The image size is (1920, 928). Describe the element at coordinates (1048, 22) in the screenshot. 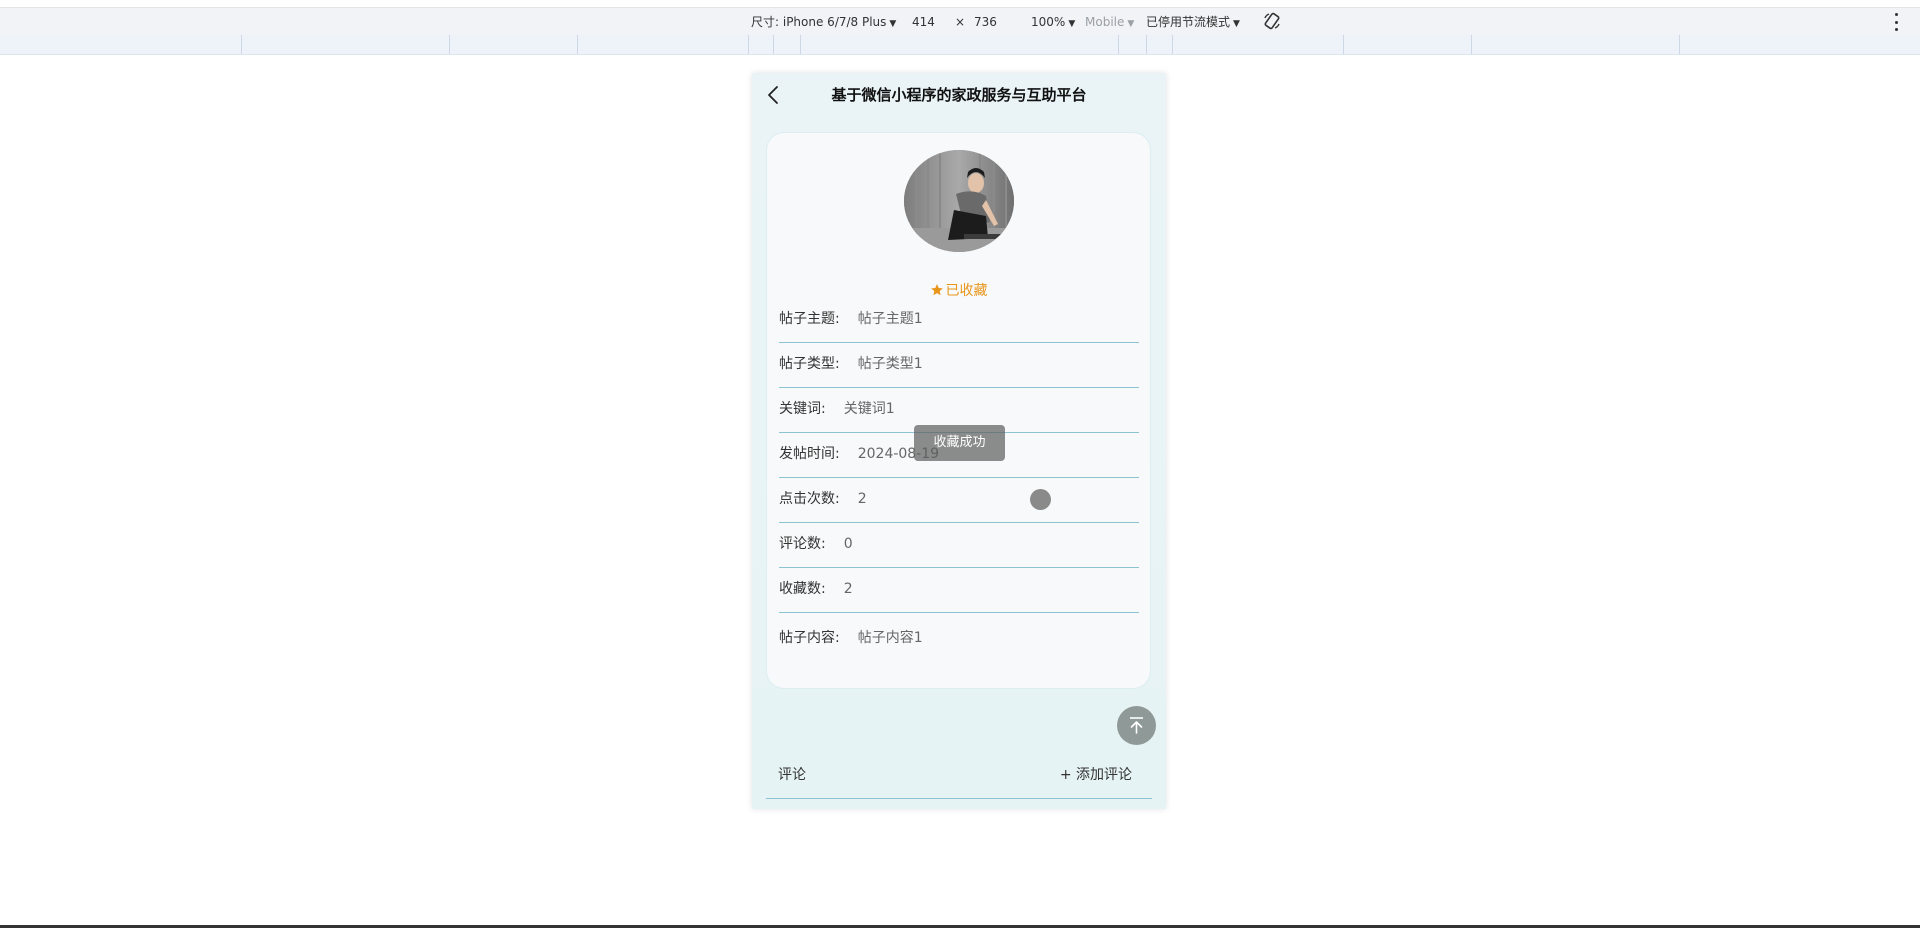

I see `zoom-label: 100%` at that location.